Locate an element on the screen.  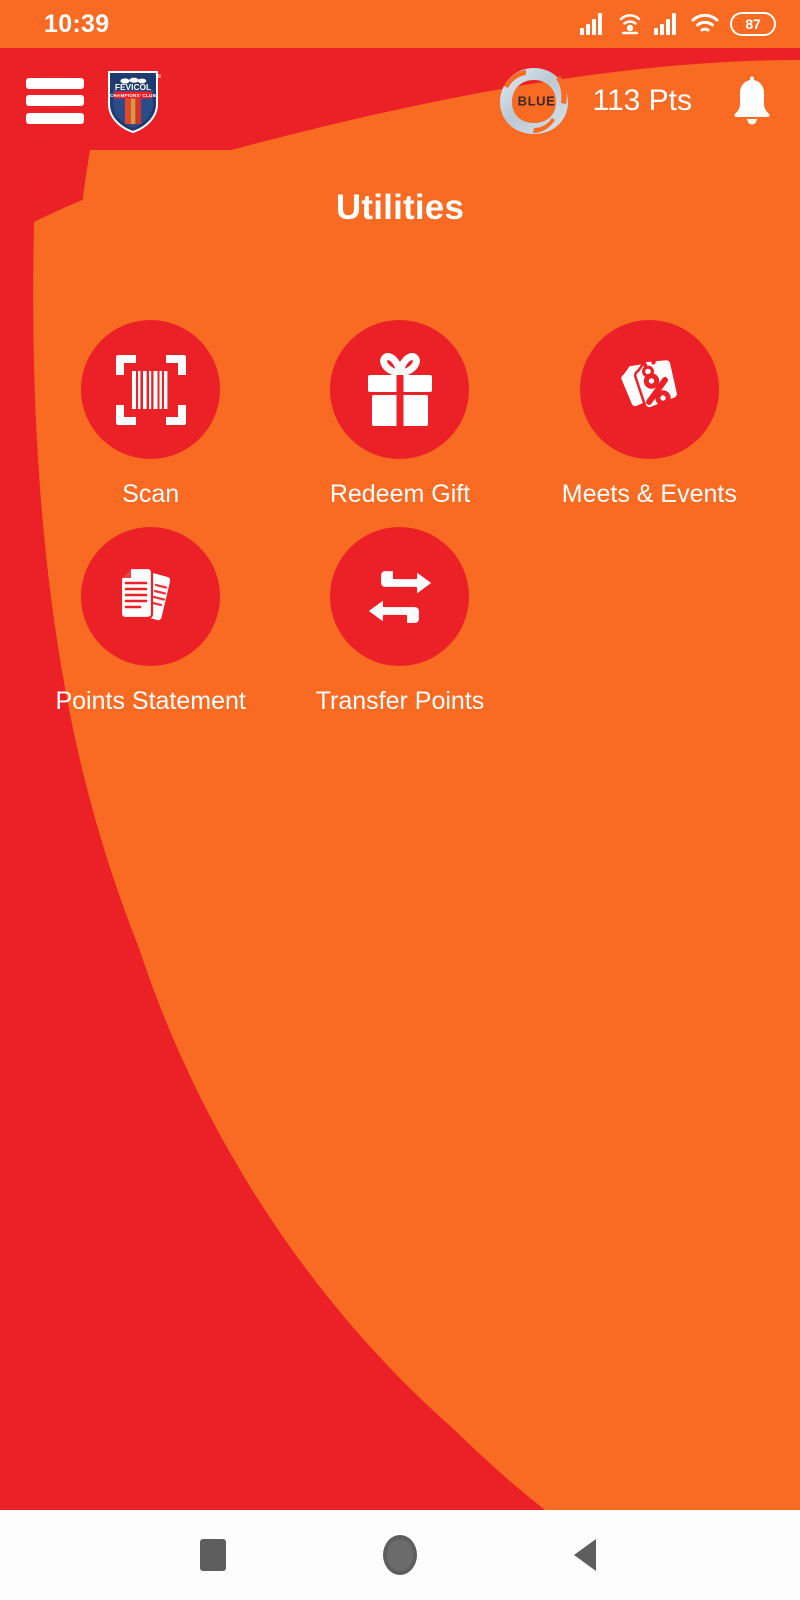
hamburger-menu-icon is located at coordinates (55, 100).